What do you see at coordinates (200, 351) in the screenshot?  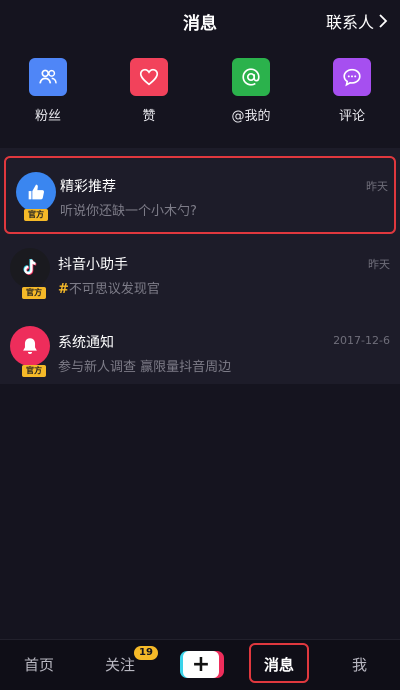 I see `message-row-system: 官方 系统通知 参与新人调查 赢限量抖音周边 2017-12-6` at bounding box center [200, 351].